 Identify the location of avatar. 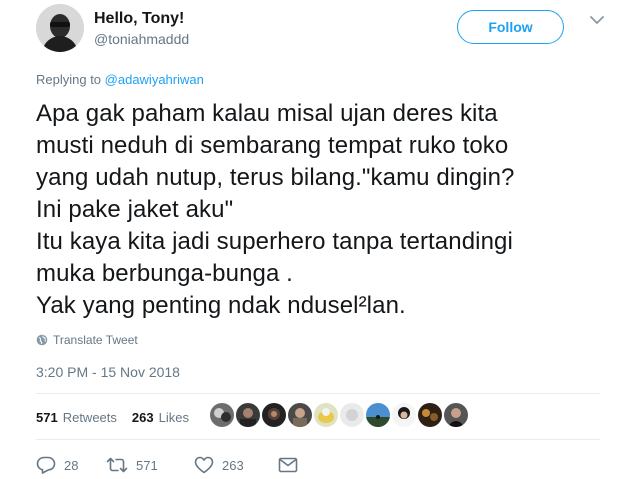
(60, 28).